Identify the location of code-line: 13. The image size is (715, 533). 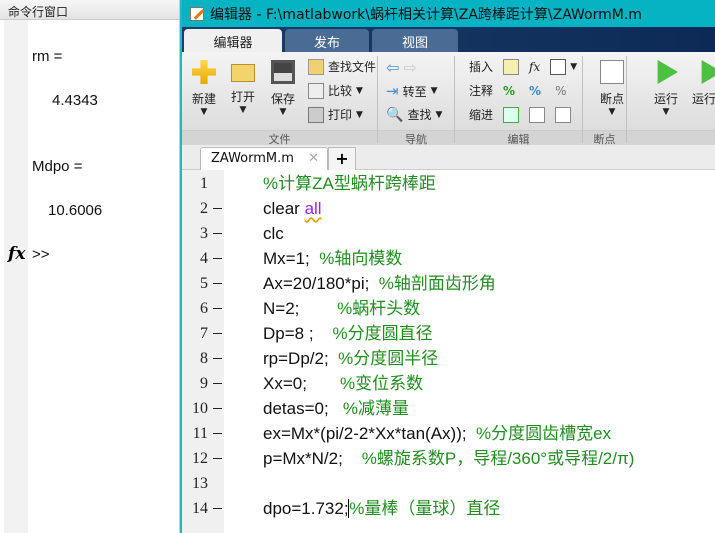
(448, 483).